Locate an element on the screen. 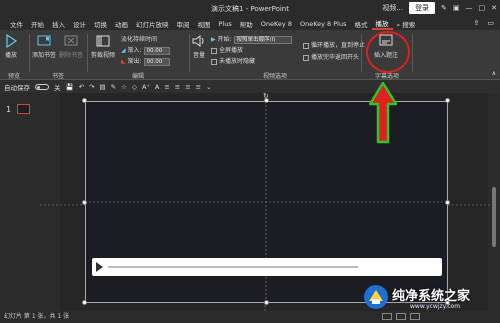 This screenshot has height=323, width=500. sorter-view-icon is located at coordinates (401, 316).